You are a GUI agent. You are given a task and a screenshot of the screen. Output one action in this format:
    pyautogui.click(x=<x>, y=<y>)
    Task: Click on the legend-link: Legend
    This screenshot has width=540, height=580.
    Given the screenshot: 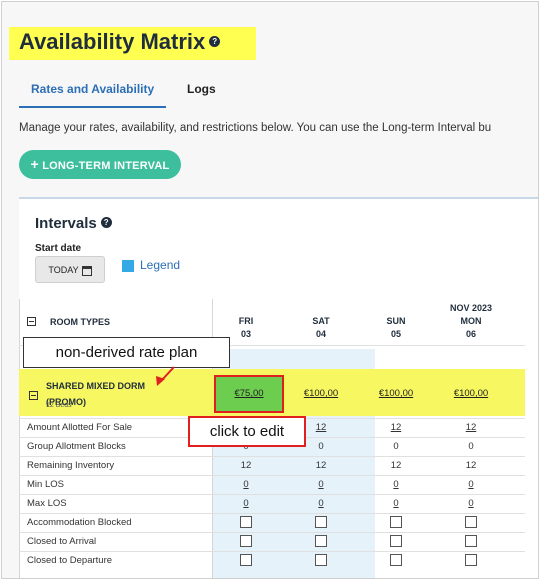 What is the action you would take?
    pyautogui.click(x=160, y=265)
    